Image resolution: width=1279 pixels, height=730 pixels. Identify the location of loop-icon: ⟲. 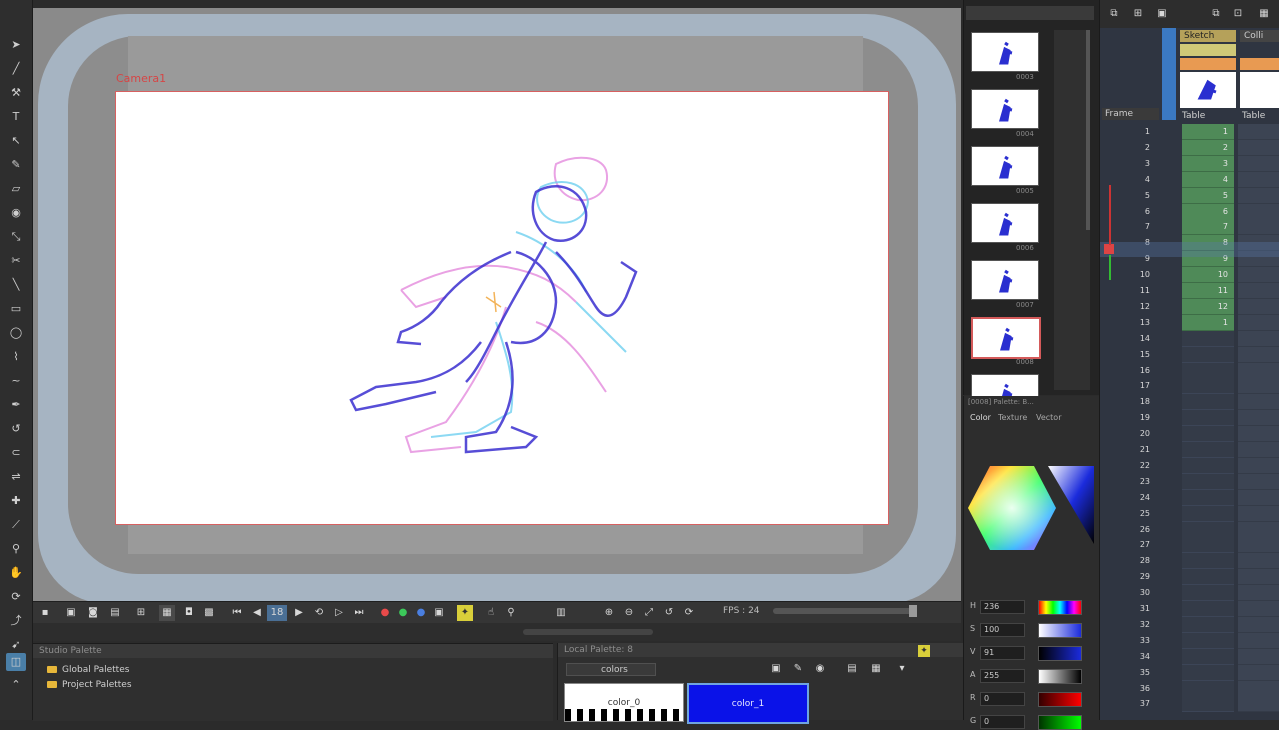
(319, 613).